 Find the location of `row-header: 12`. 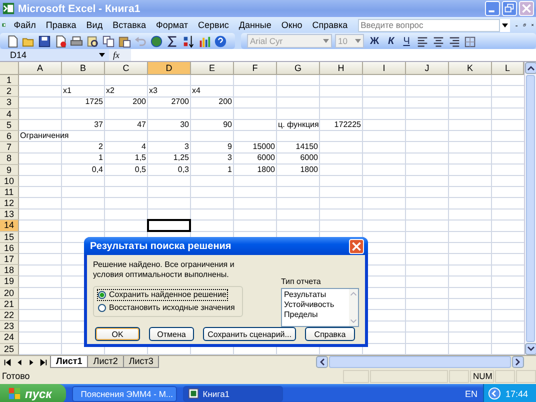

row-header: 12 is located at coordinates (9, 204).